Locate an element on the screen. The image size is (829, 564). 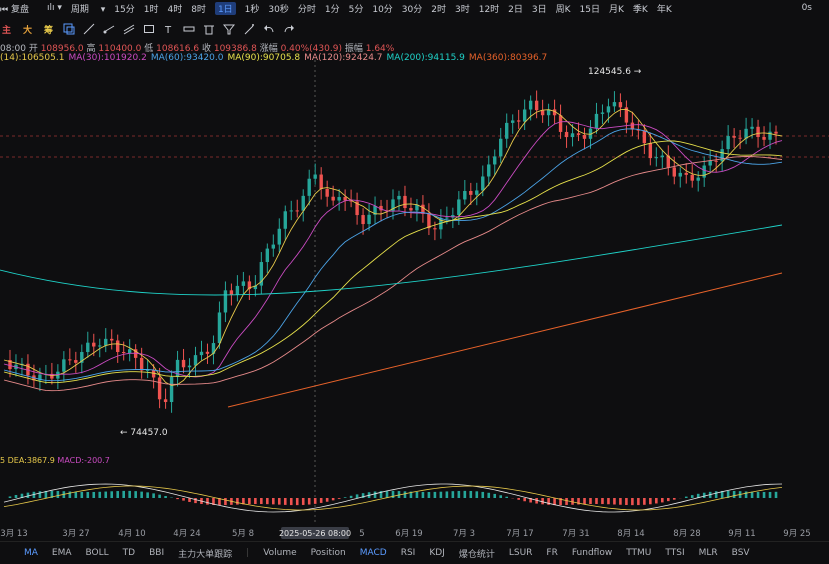
interval-1: 1时 is located at coordinates (151, 8).